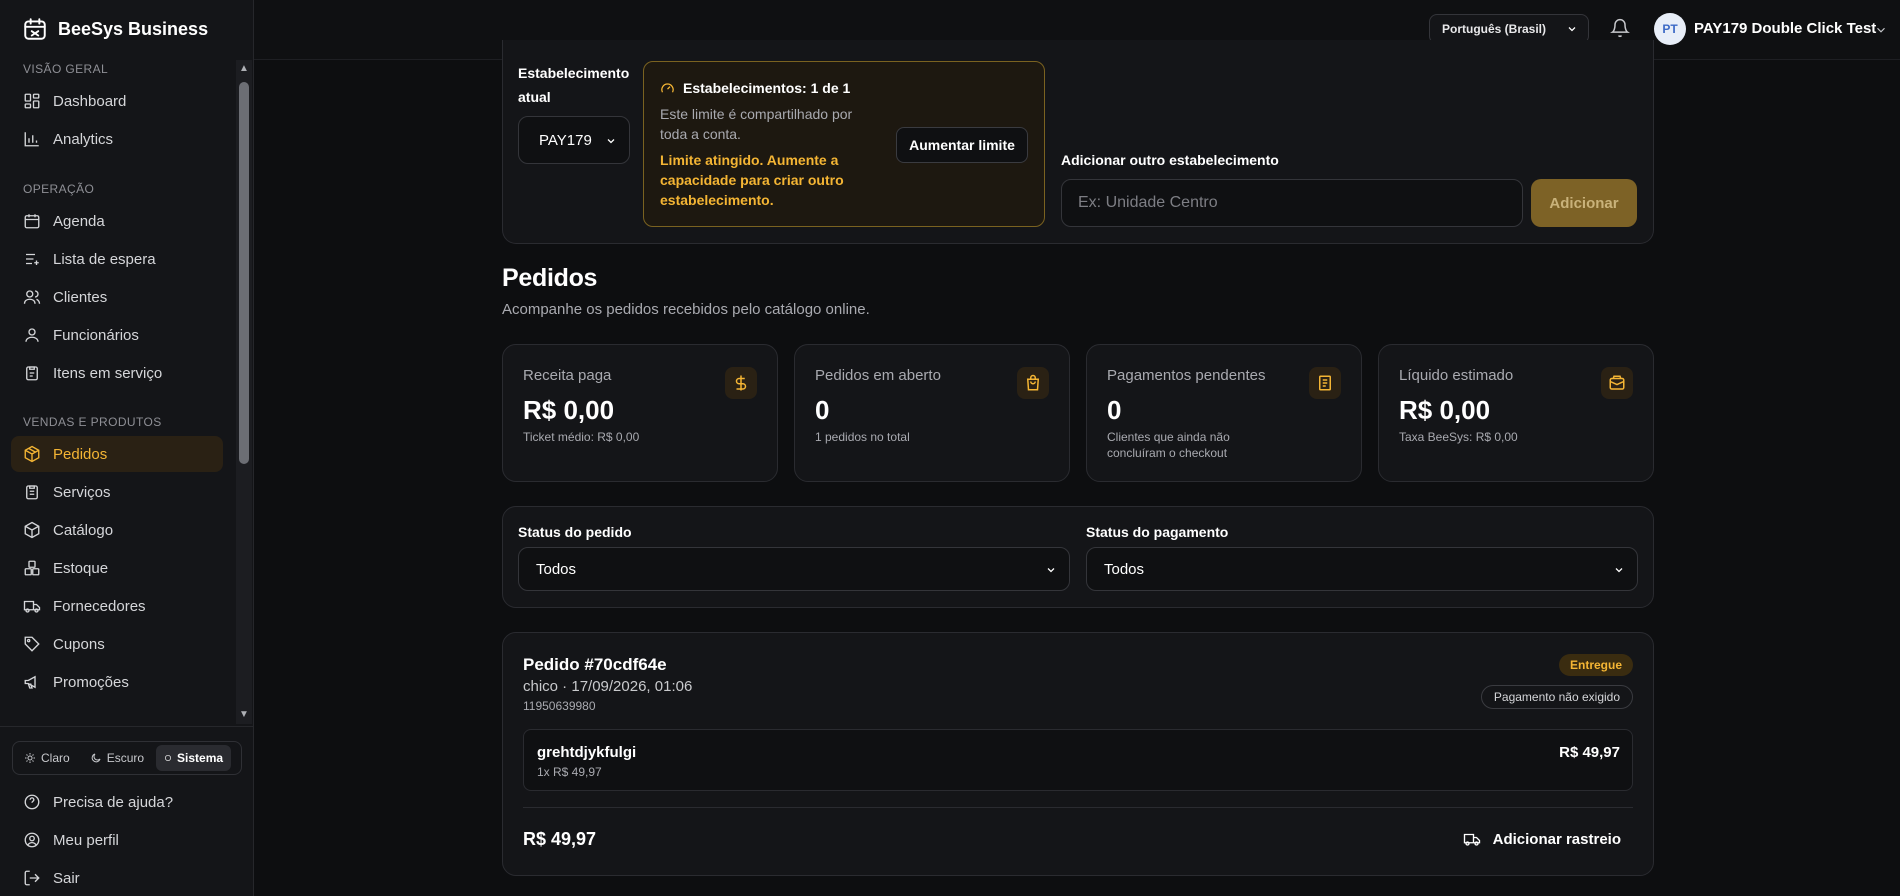 This screenshot has height=896, width=1900. I want to click on stat-value: 0, so click(822, 410).